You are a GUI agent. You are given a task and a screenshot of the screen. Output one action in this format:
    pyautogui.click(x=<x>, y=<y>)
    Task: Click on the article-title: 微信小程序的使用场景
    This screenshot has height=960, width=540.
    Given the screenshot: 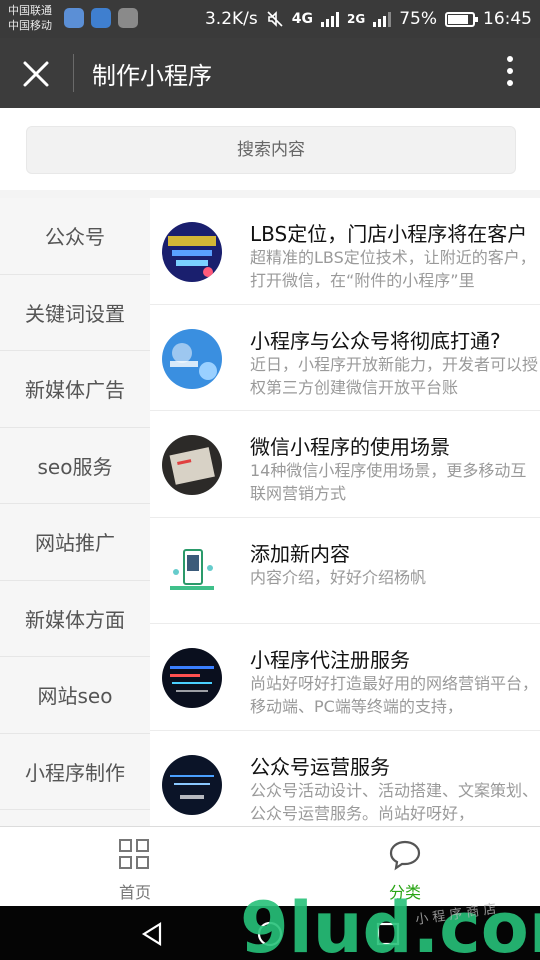 What is the action you would take?
    pyautogui.click(x=350, y=447)
    